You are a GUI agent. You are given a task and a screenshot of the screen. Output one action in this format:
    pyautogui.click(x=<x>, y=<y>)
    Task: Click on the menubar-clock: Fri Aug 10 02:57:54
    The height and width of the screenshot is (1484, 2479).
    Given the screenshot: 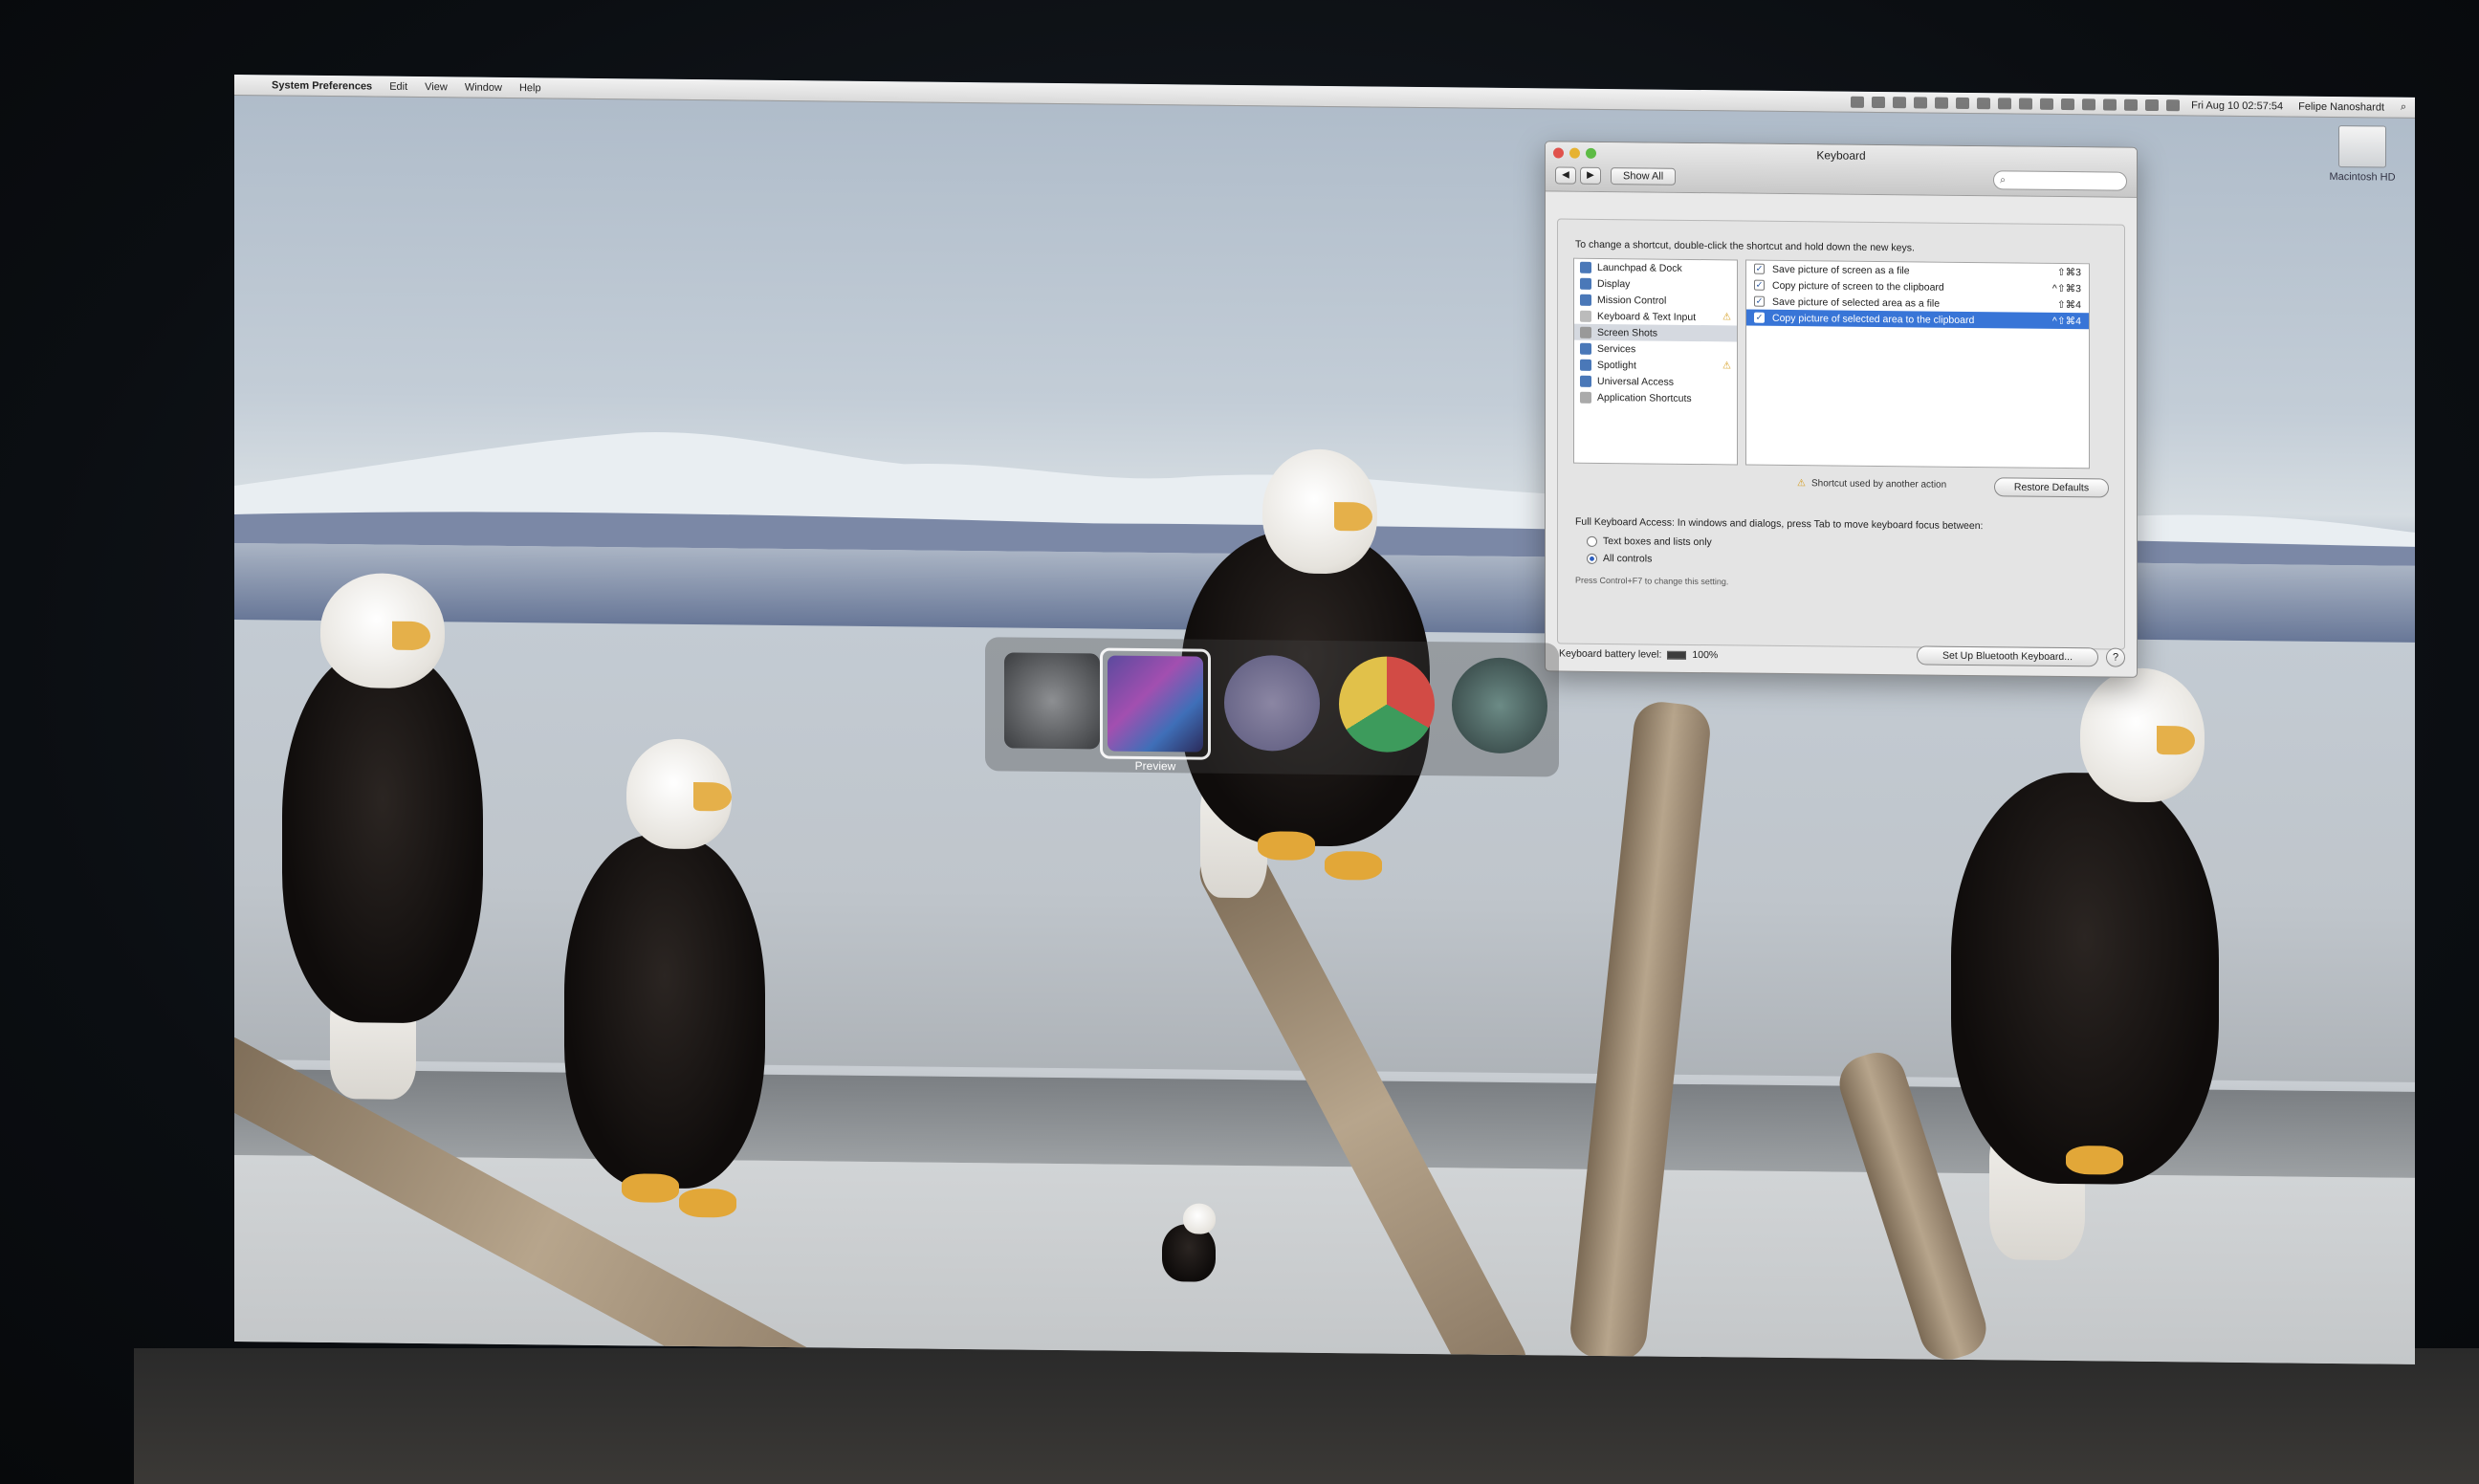 What is the action you would take?
    pyautogui.click(x=2237, y=105)
    